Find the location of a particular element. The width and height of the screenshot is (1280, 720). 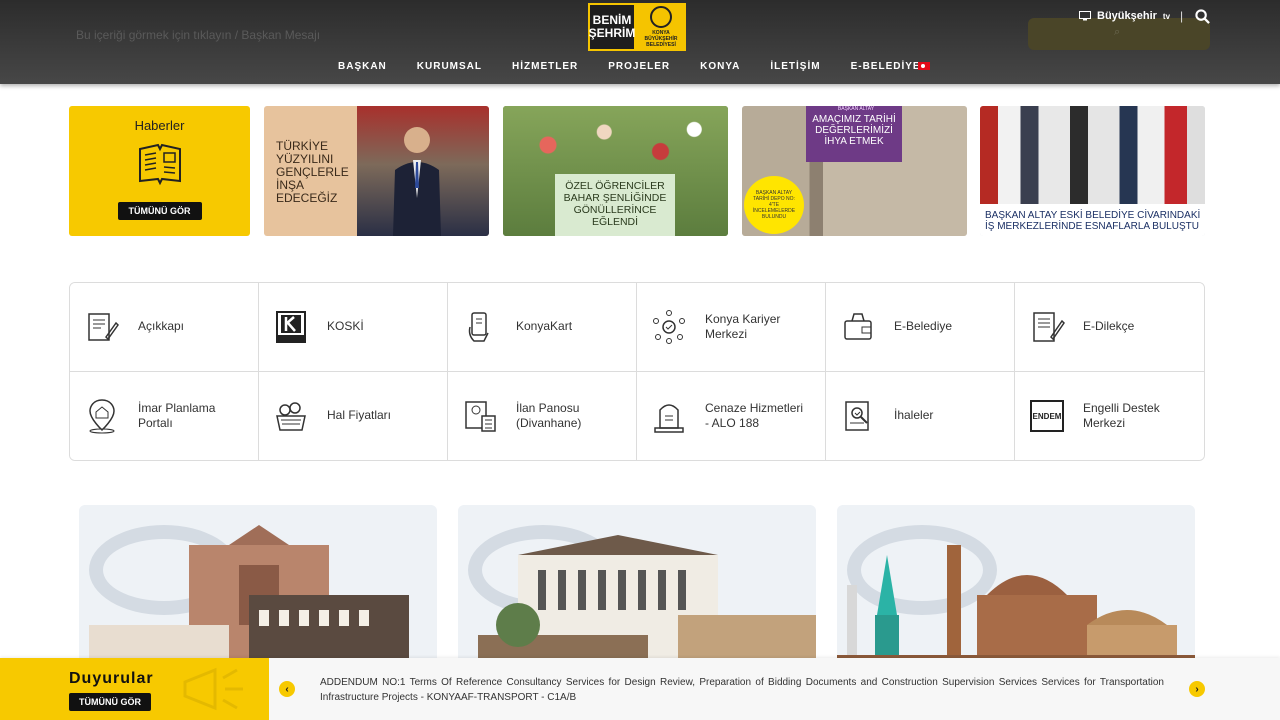

card-hand-icon is located at coordinates (478, 327).